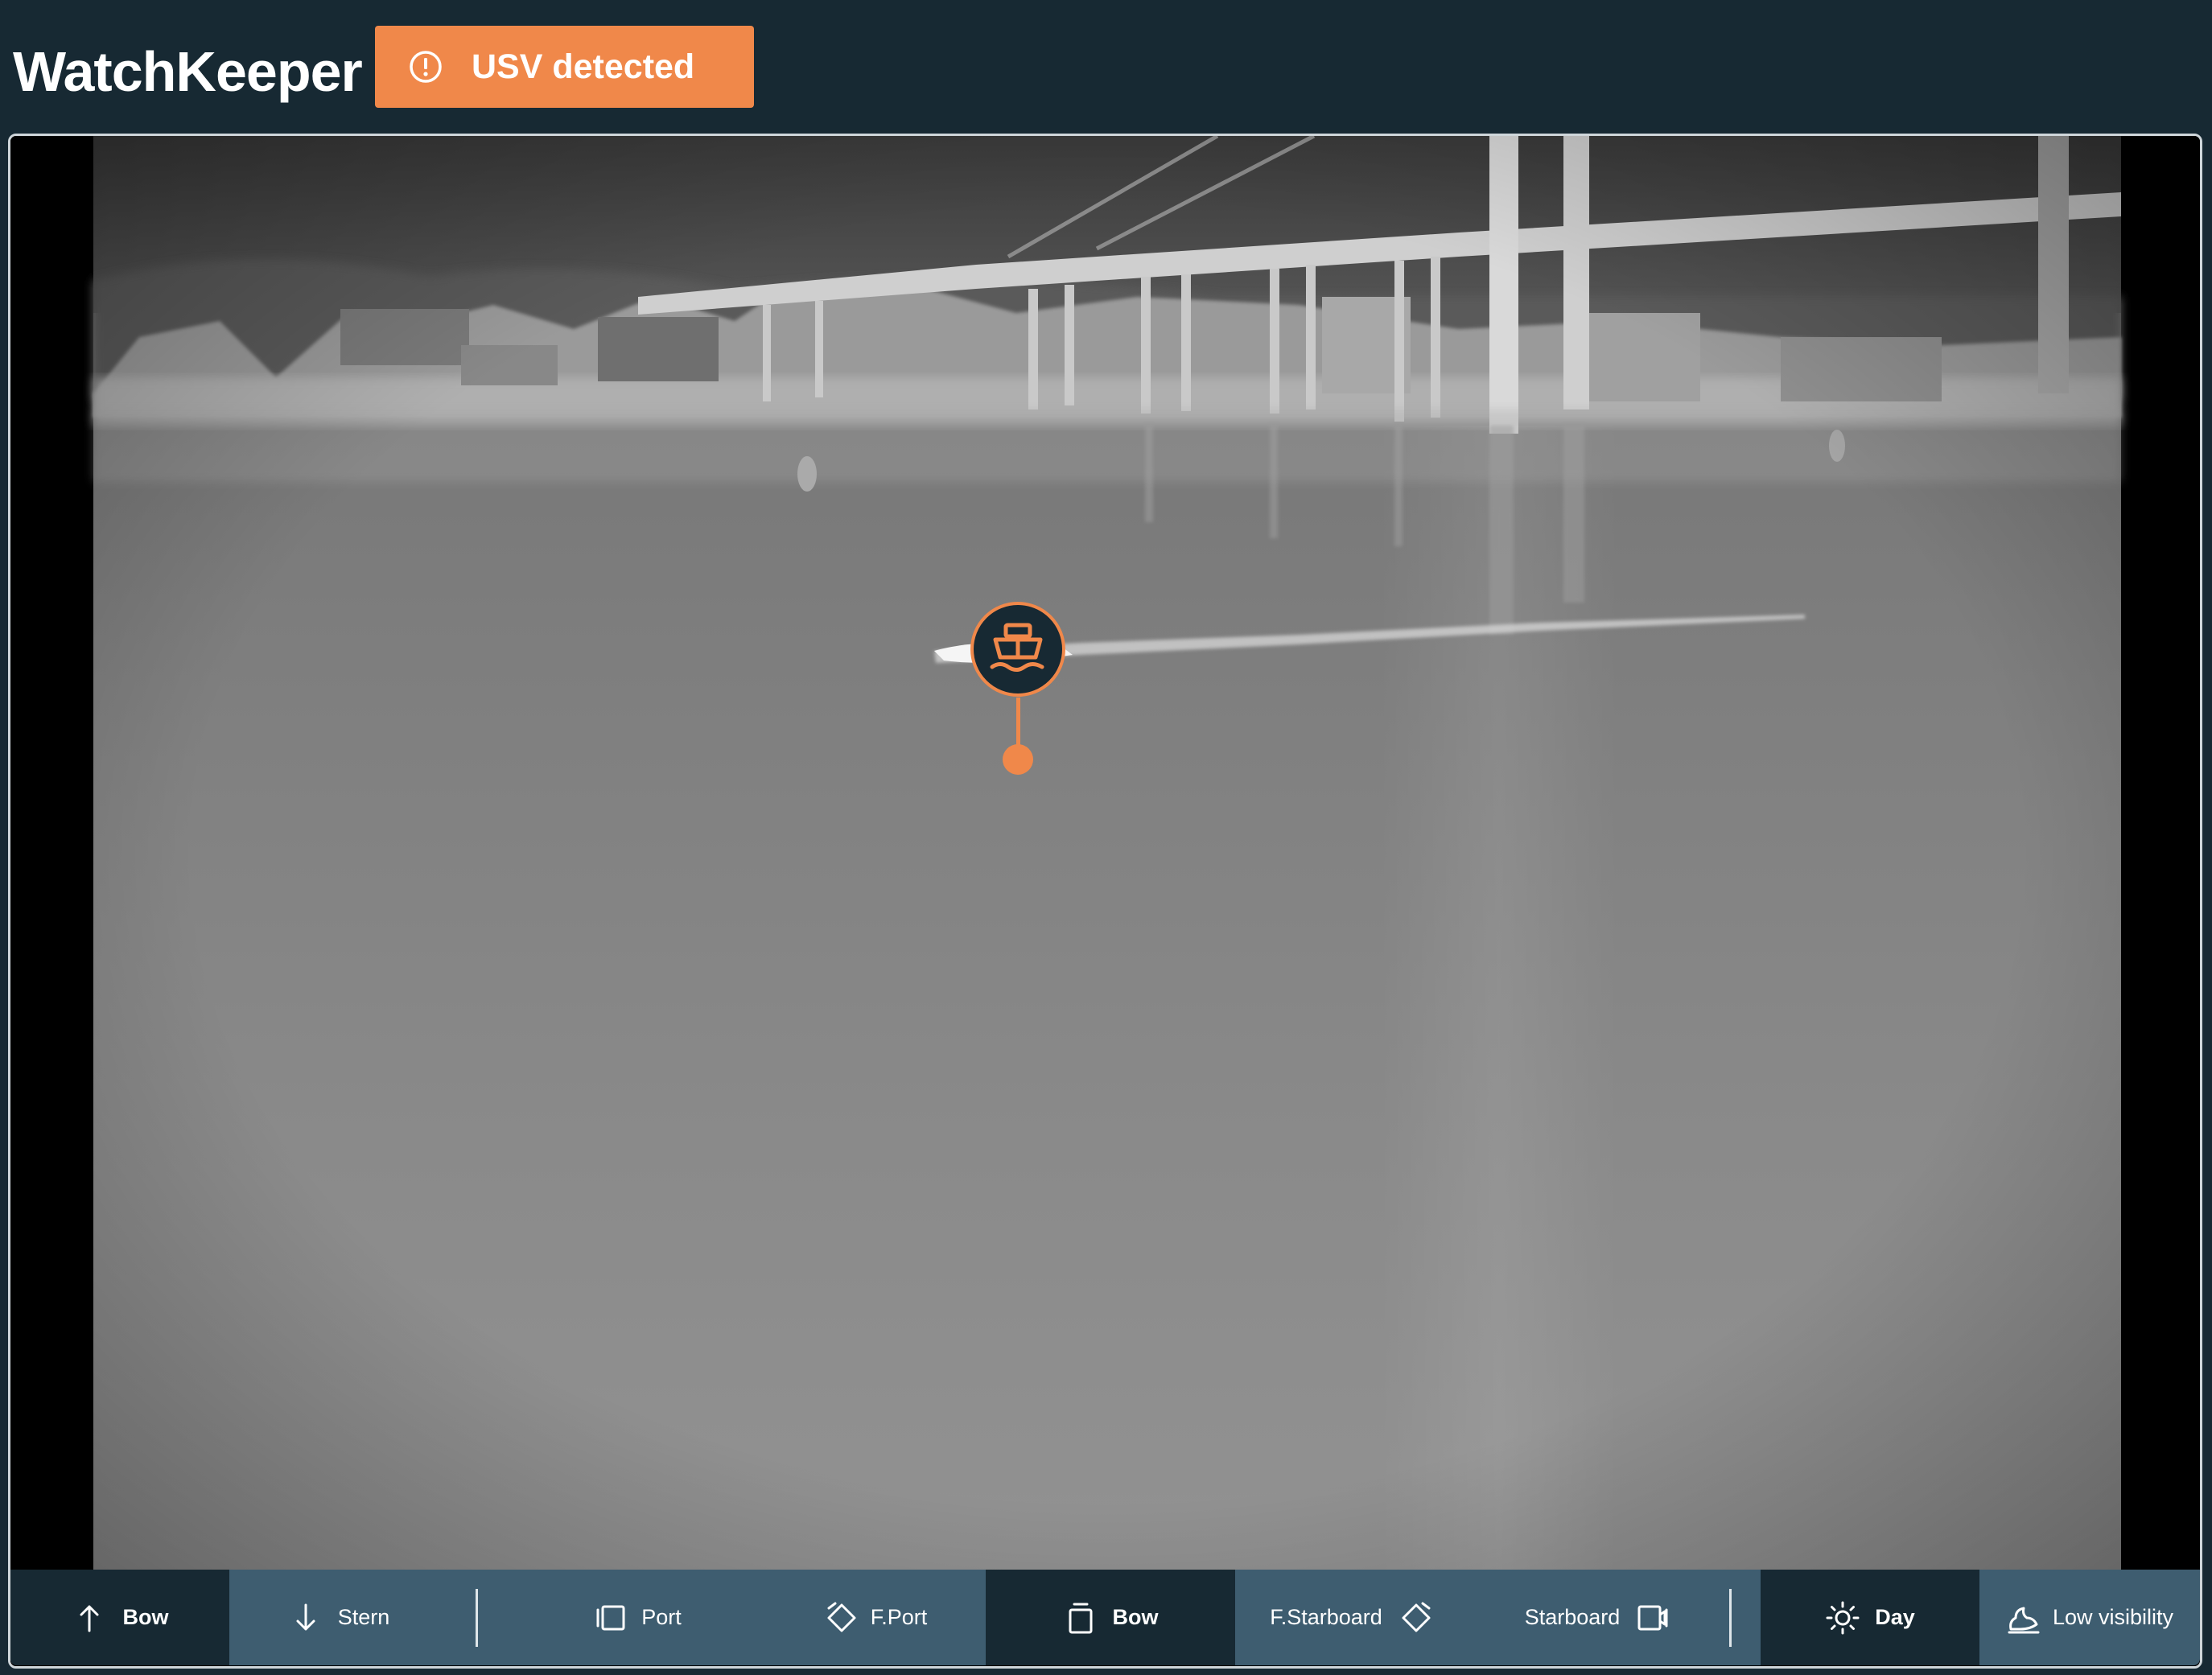  Describe the element at coordinates (188, 71) in the screenshot. I see `app-title: WatchKeeper` at that location.